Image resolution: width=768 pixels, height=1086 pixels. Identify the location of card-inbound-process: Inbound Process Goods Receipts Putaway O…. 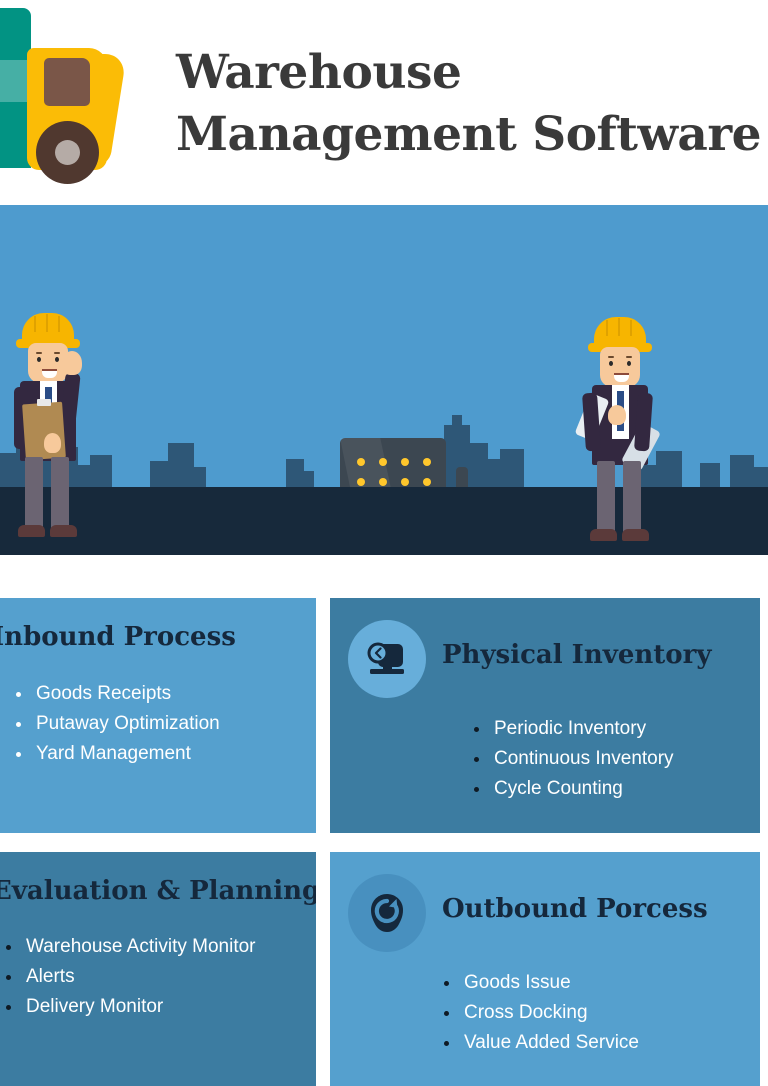
(158, 715).